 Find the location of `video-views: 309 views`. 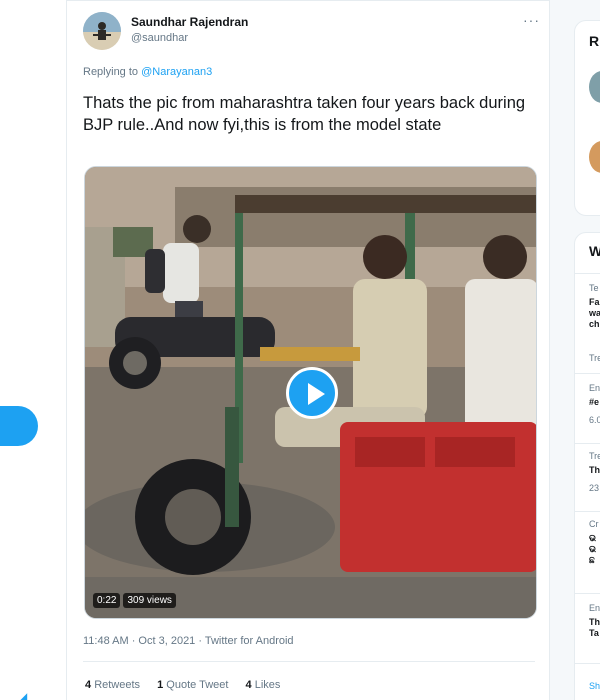

video-views: 309 views is located at coordinates (149, 600).